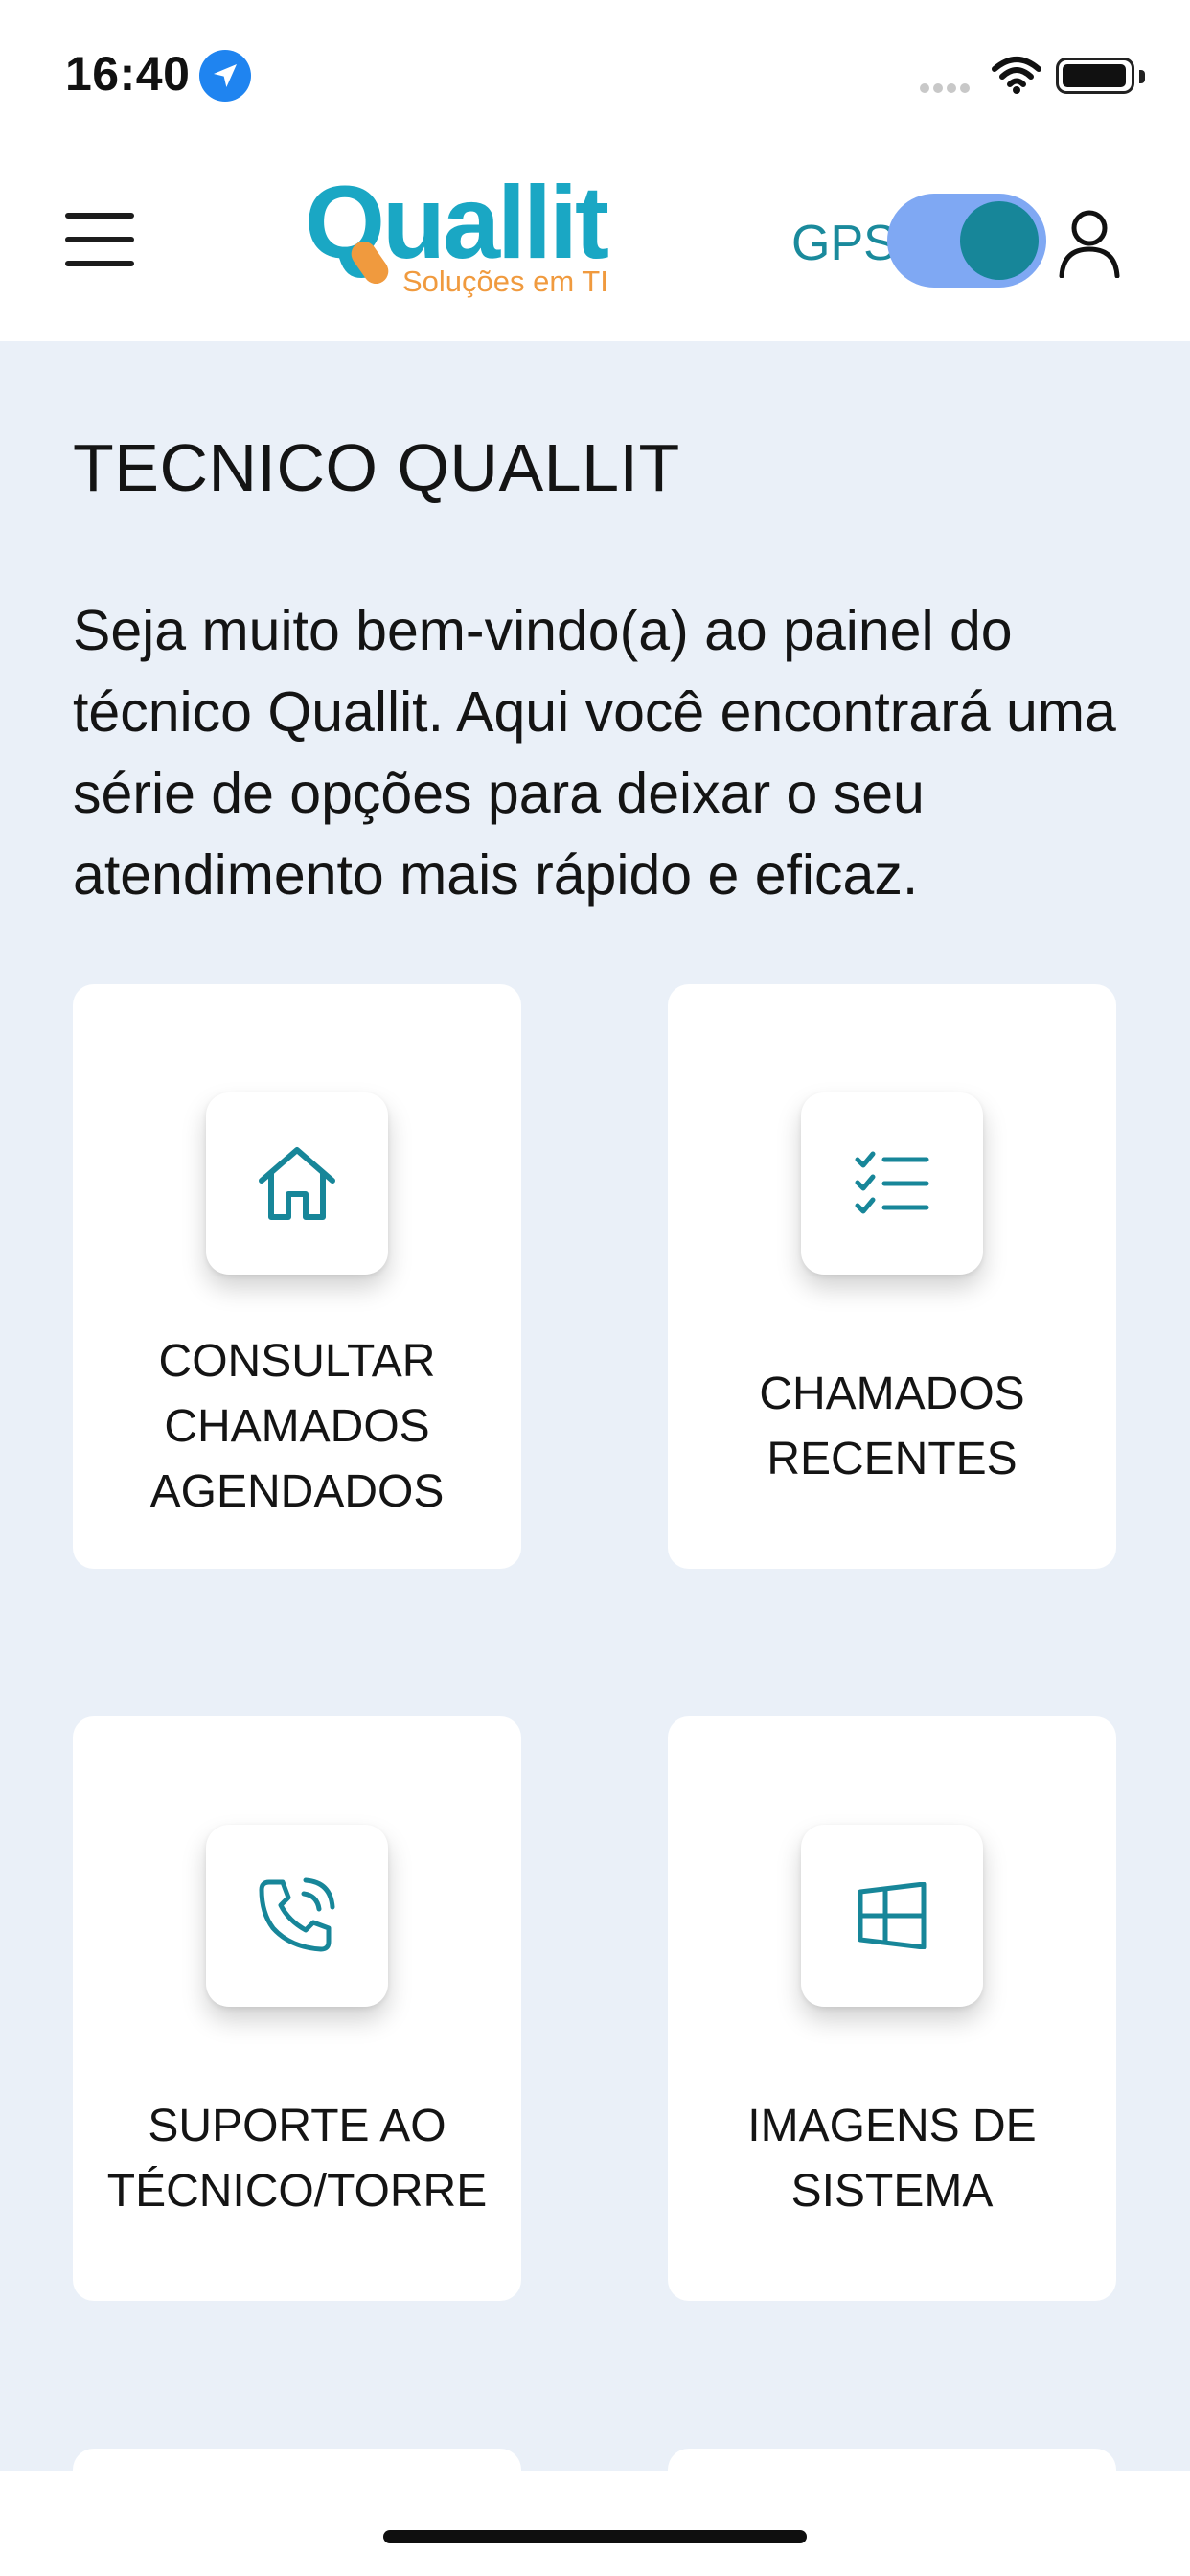 The image size is (1190, 2576). I want to click on card-label: SUPORTE AO TÉCNICO/TORRE, so click(297, 2159).